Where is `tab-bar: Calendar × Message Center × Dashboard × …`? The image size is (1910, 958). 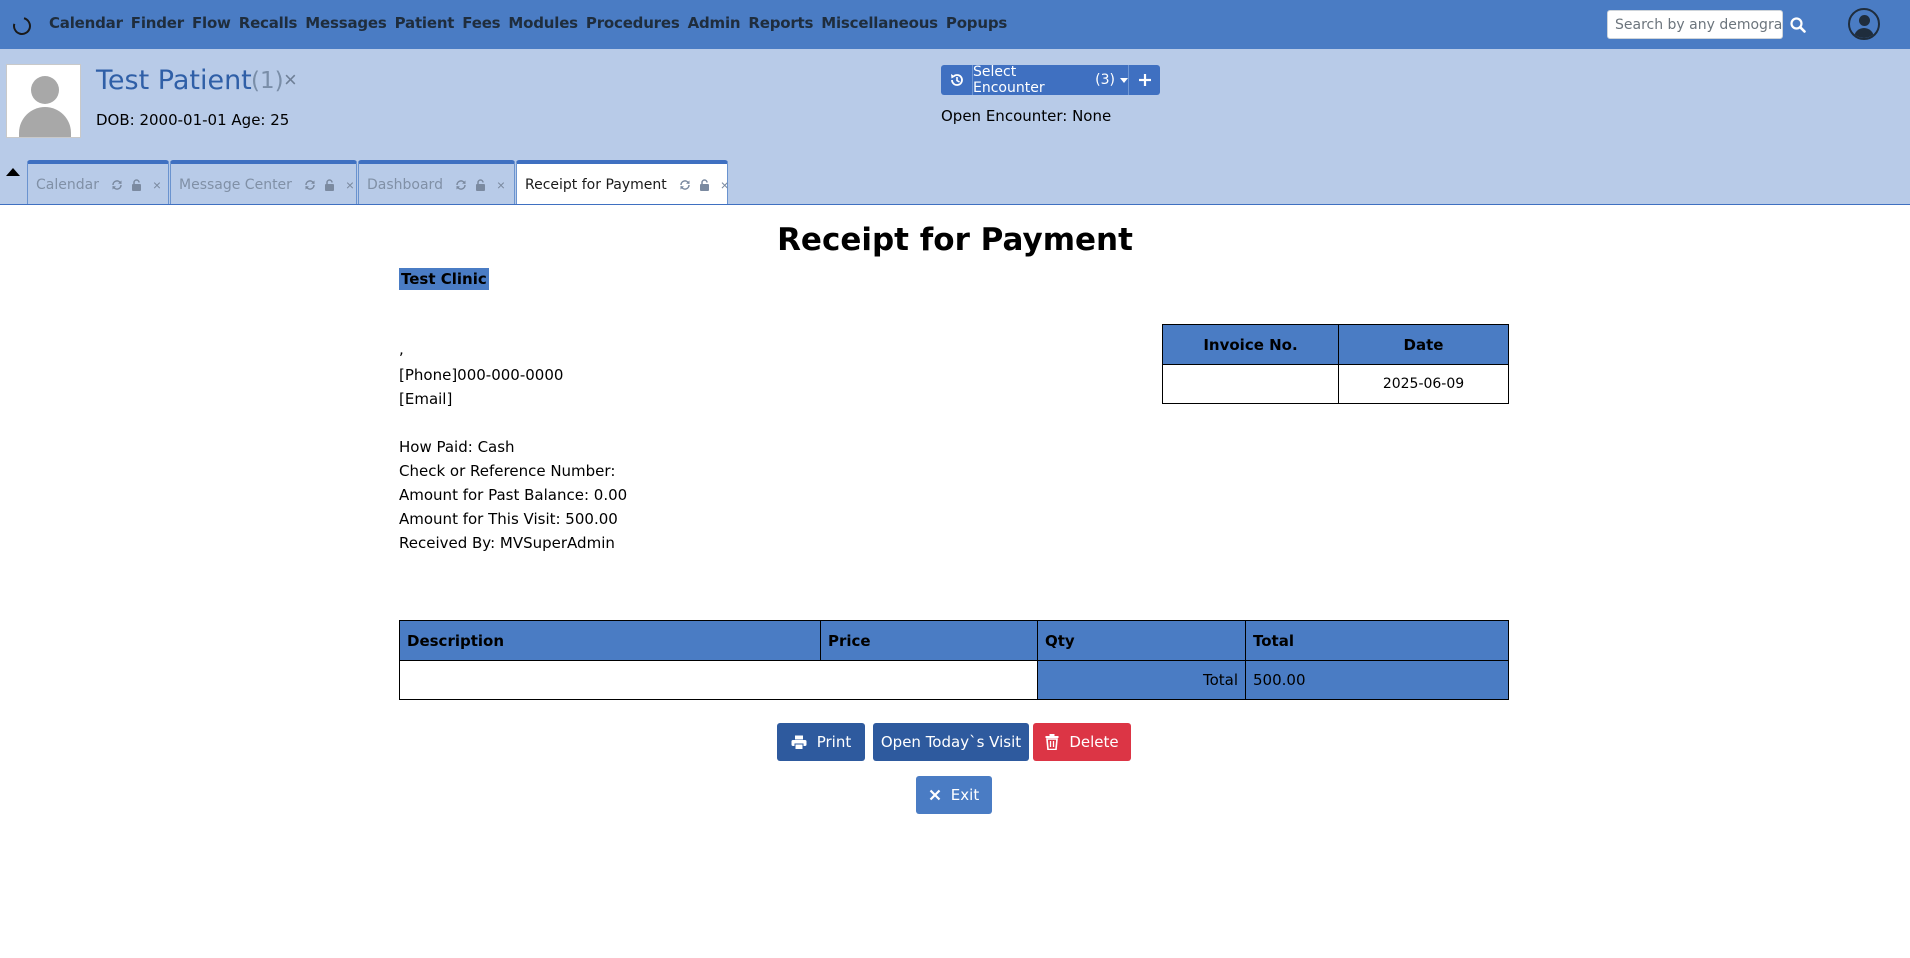
tab-bar: Calendar × Message Center × Dashboard × … is located at coordinates (378, 182).